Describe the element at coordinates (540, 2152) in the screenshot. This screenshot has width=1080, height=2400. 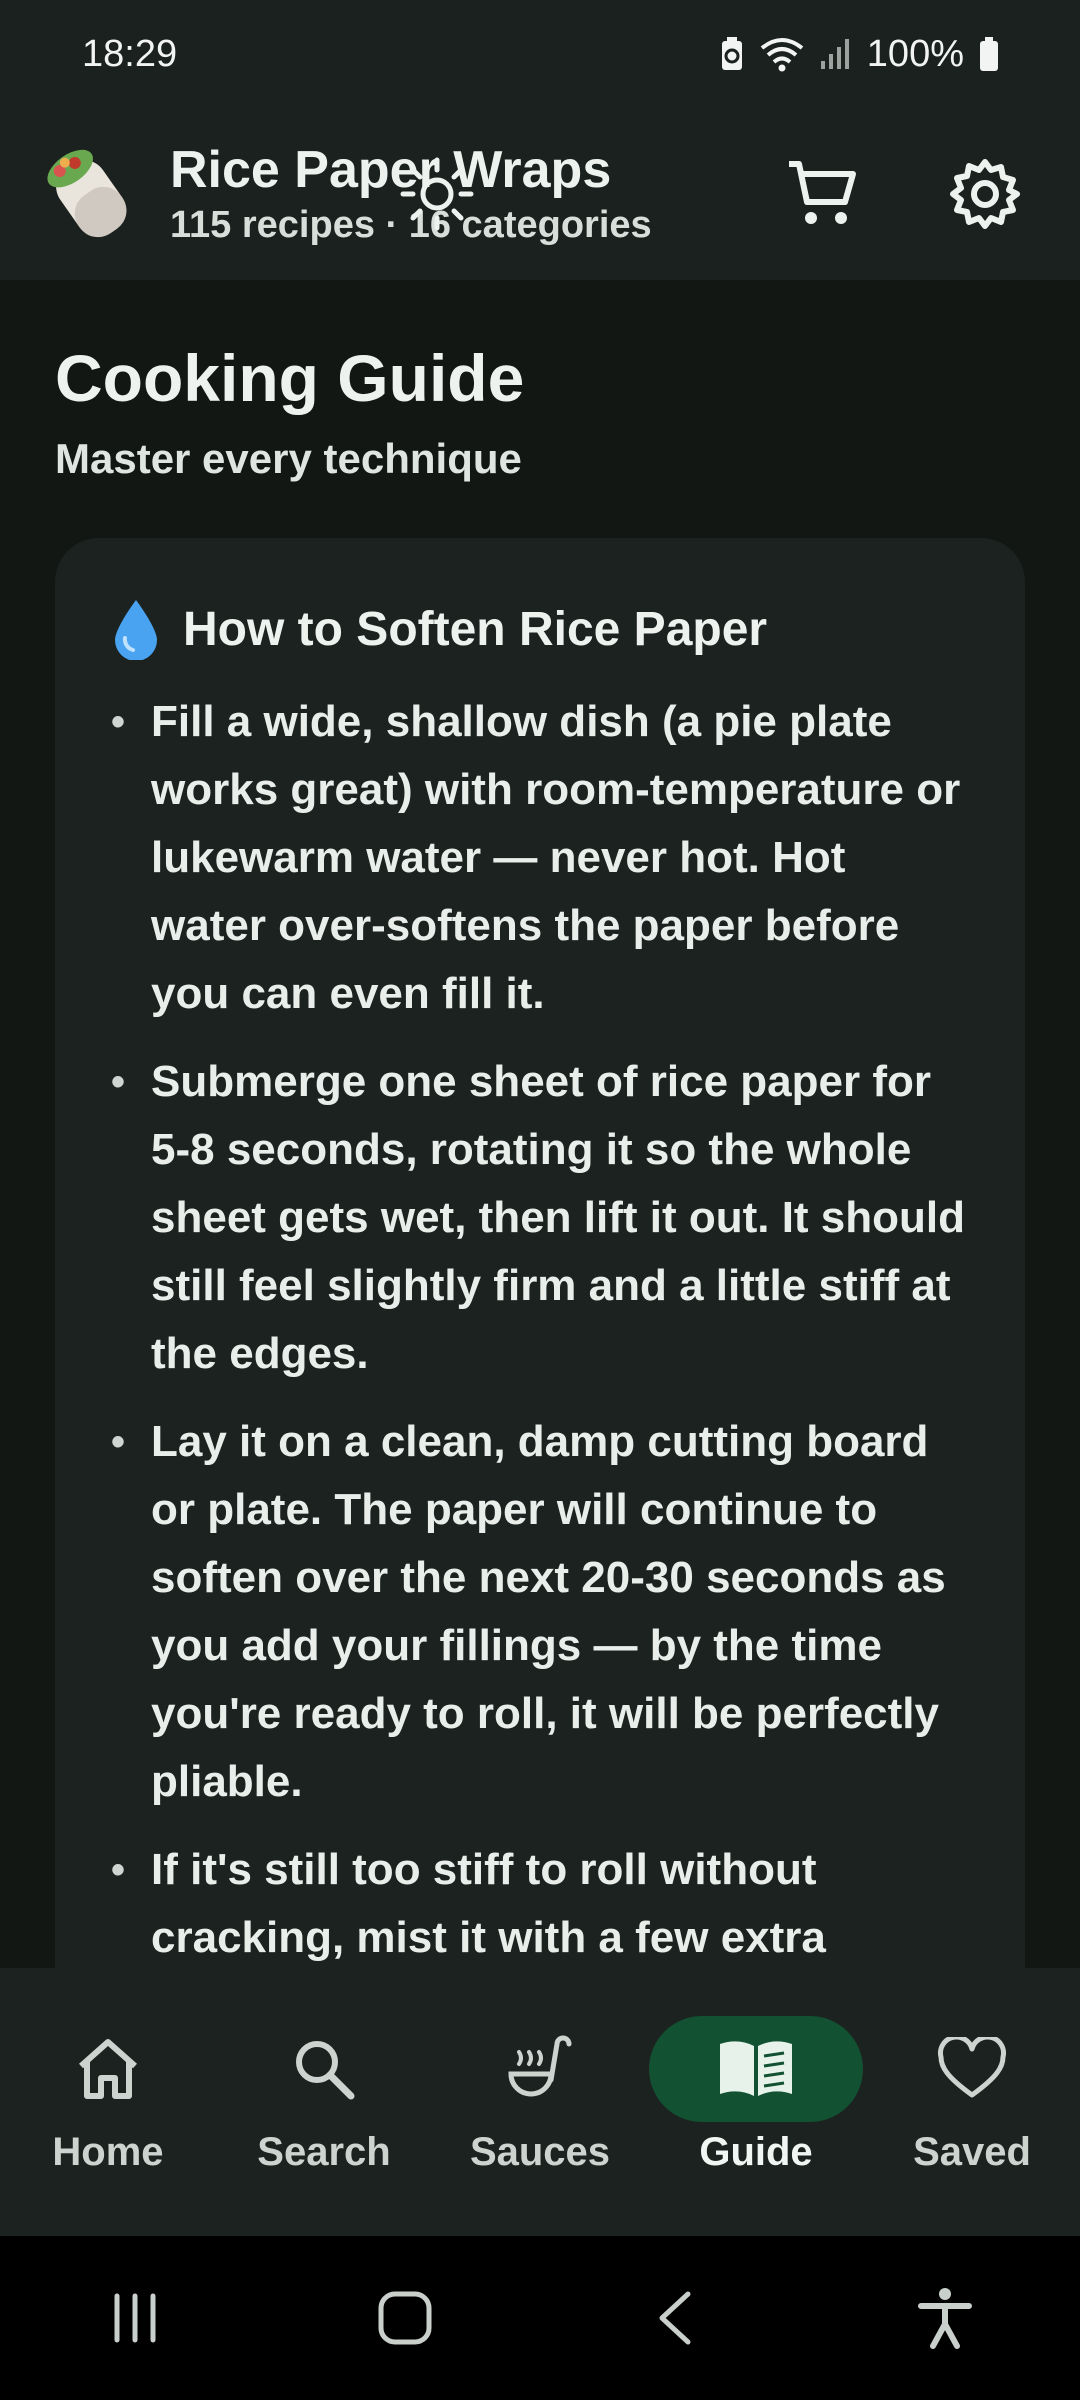
I see `nav-sauces-label: Sauces` at that location.